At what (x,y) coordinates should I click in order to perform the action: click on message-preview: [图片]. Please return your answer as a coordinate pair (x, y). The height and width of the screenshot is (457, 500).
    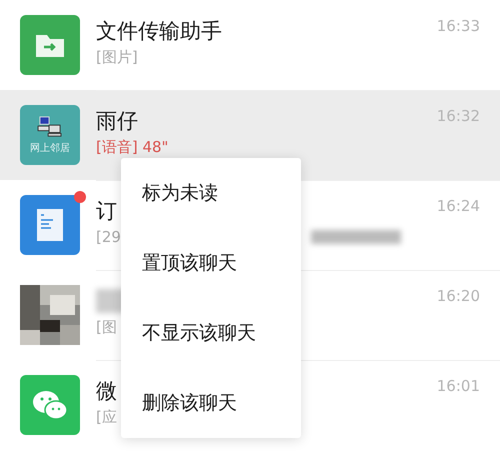
    Looking at the image, I should click on (117, 57).